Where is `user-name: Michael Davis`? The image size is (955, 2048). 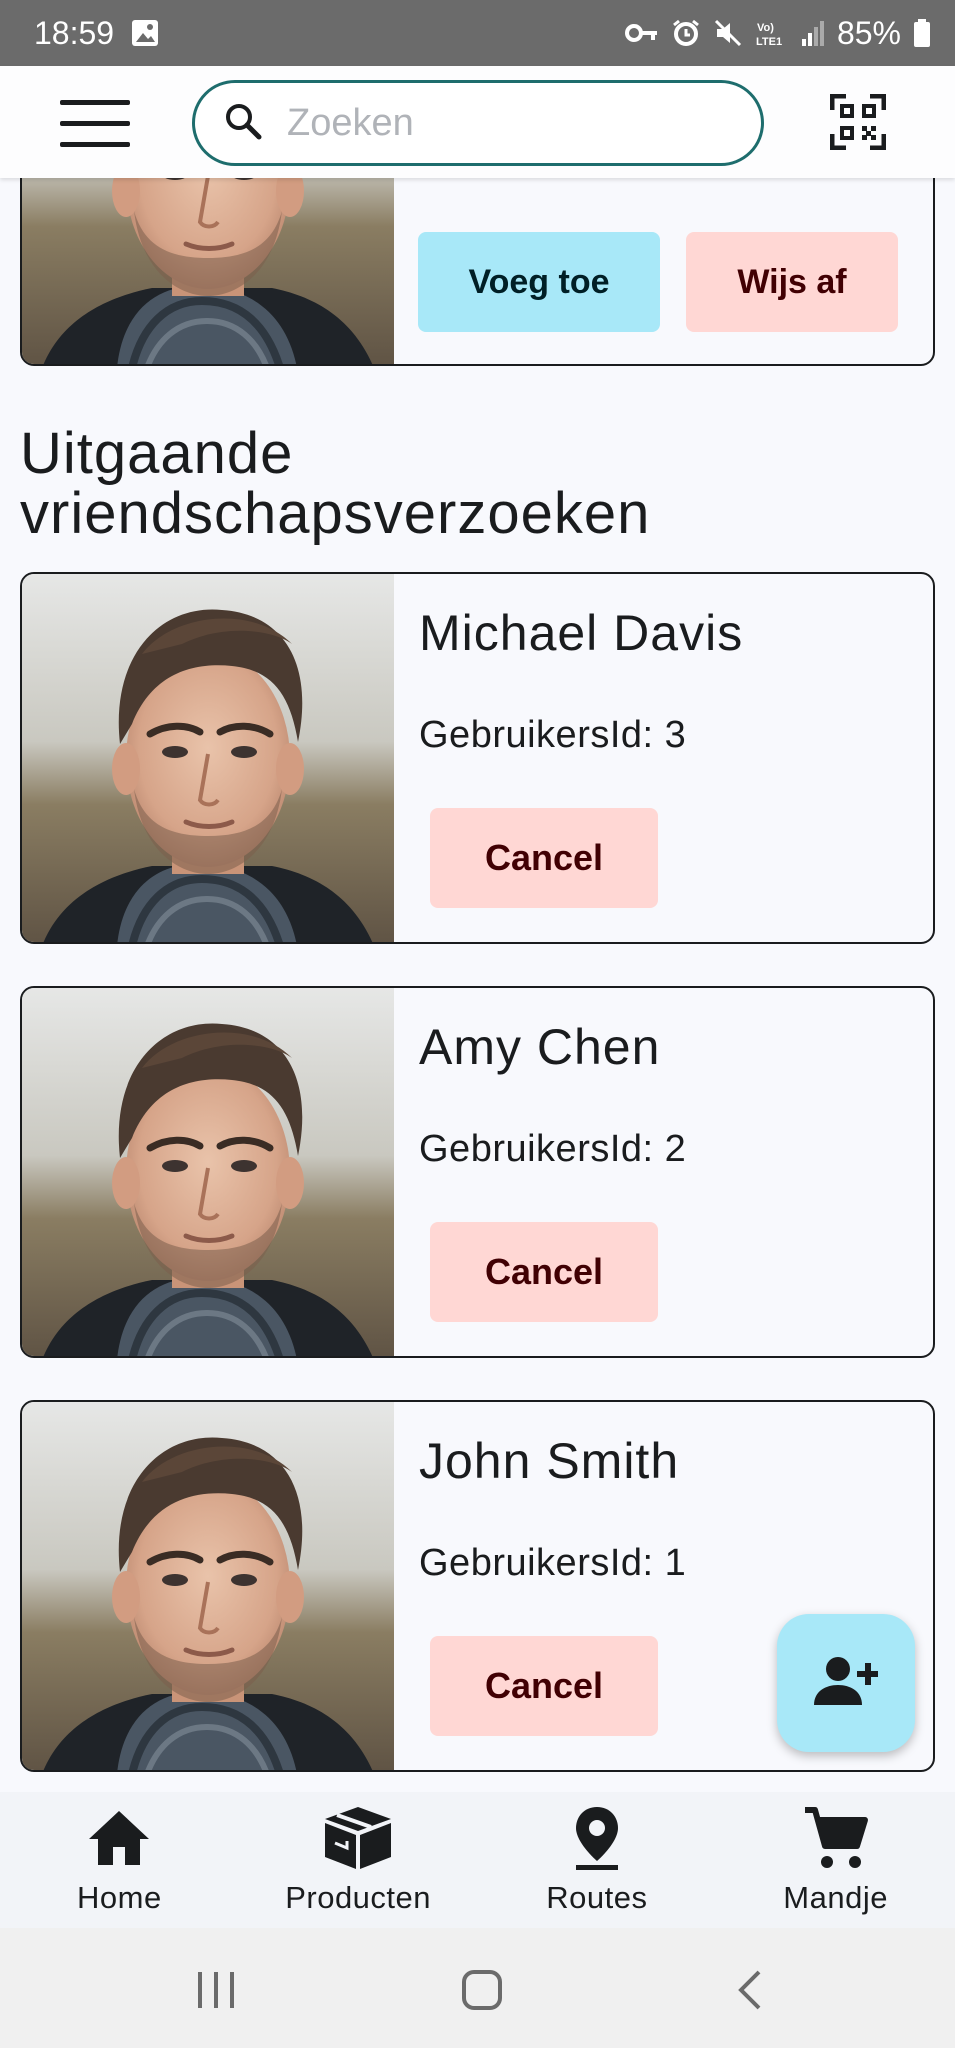 user-name: Michael Davis is located at coordinates (581, 633).